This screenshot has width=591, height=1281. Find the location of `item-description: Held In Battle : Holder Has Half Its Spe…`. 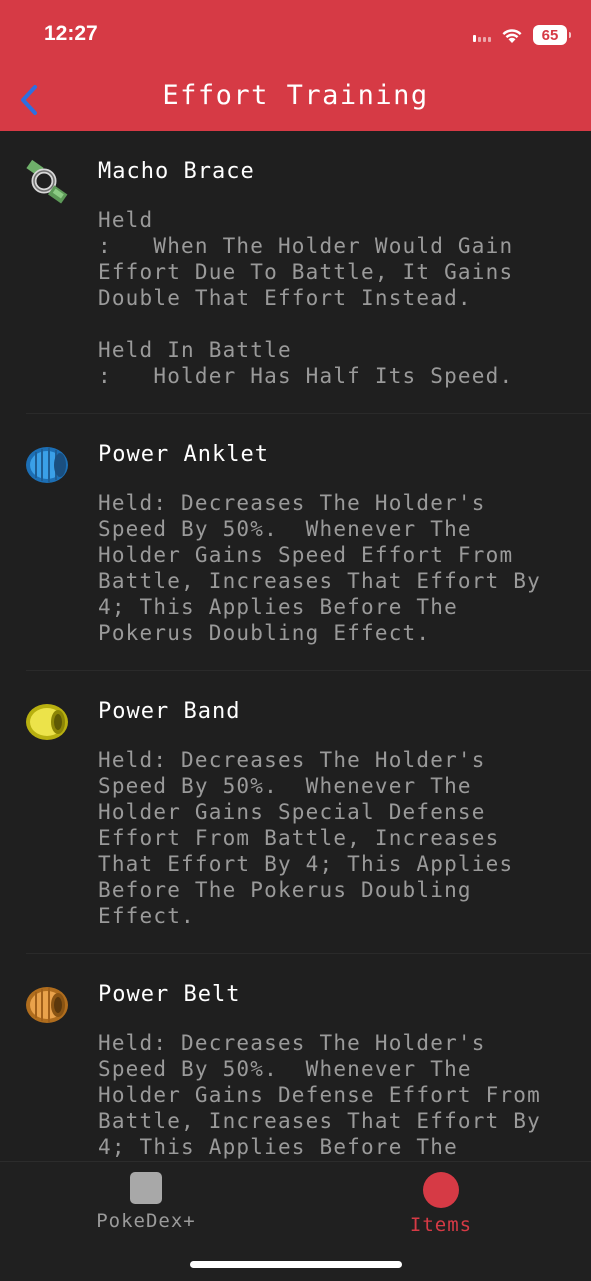

item-description: Held In Battle : Holder Has Half Its Spe… is located at coordinates (306, 363).